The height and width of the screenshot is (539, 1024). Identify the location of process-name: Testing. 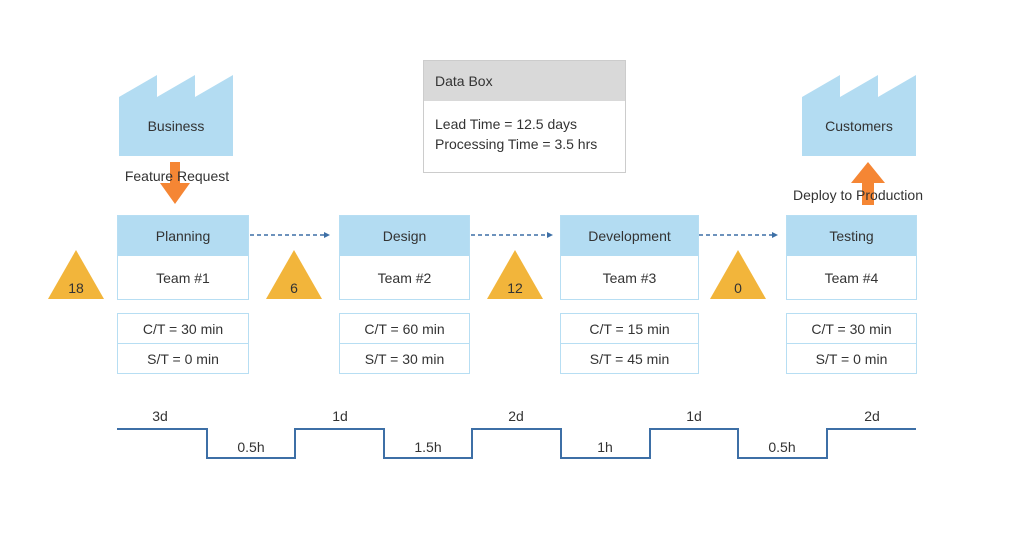
(851, 236).